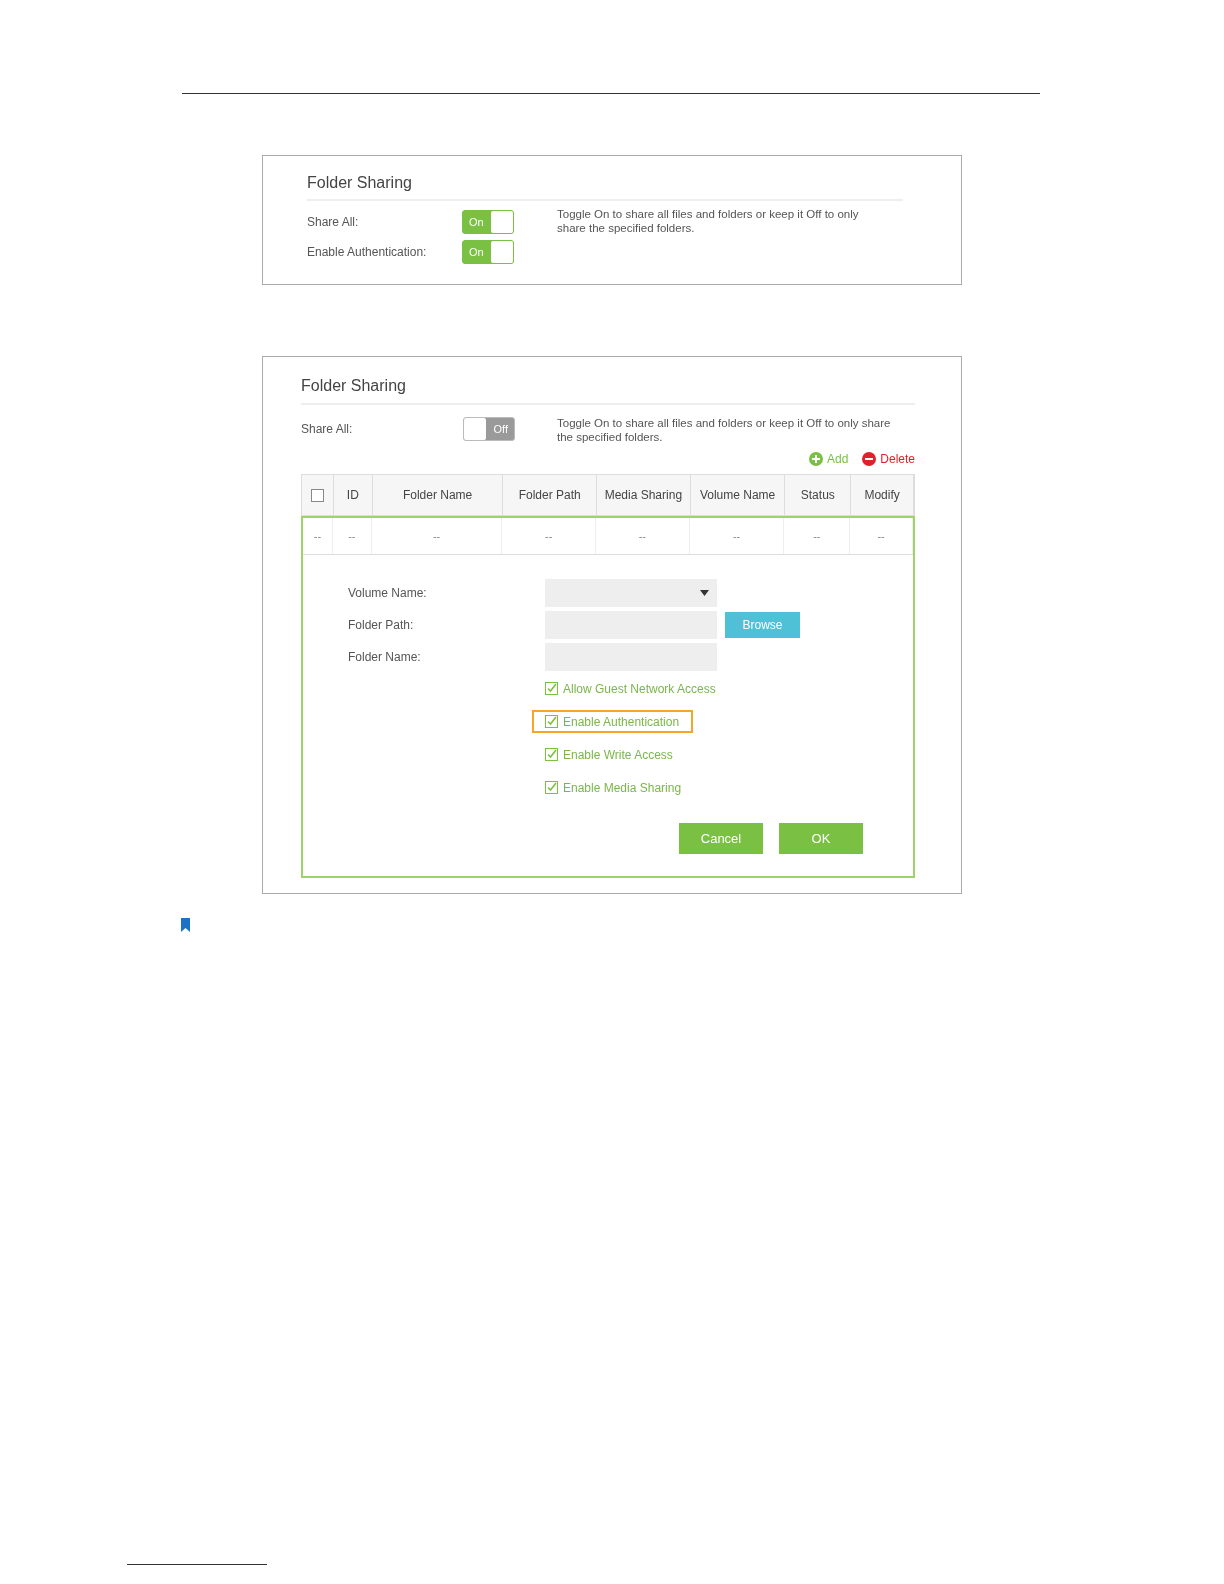  Describe the element at coordinates (869, 459) in the screenshot. I see `minus-icon` at that location.